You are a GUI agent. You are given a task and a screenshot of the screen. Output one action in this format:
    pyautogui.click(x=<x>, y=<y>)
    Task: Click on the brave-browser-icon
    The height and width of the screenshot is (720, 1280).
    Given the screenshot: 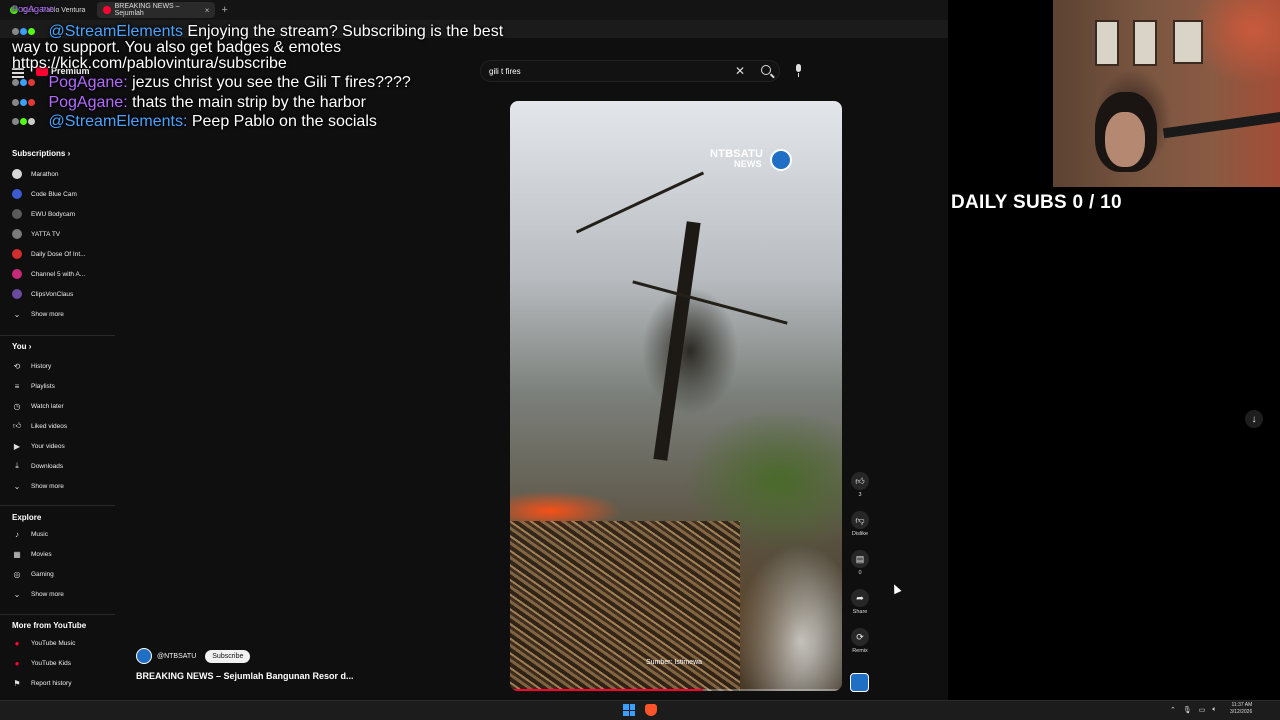 What is the action you would take?
    pyautogui.click(x=651, y=710)
    